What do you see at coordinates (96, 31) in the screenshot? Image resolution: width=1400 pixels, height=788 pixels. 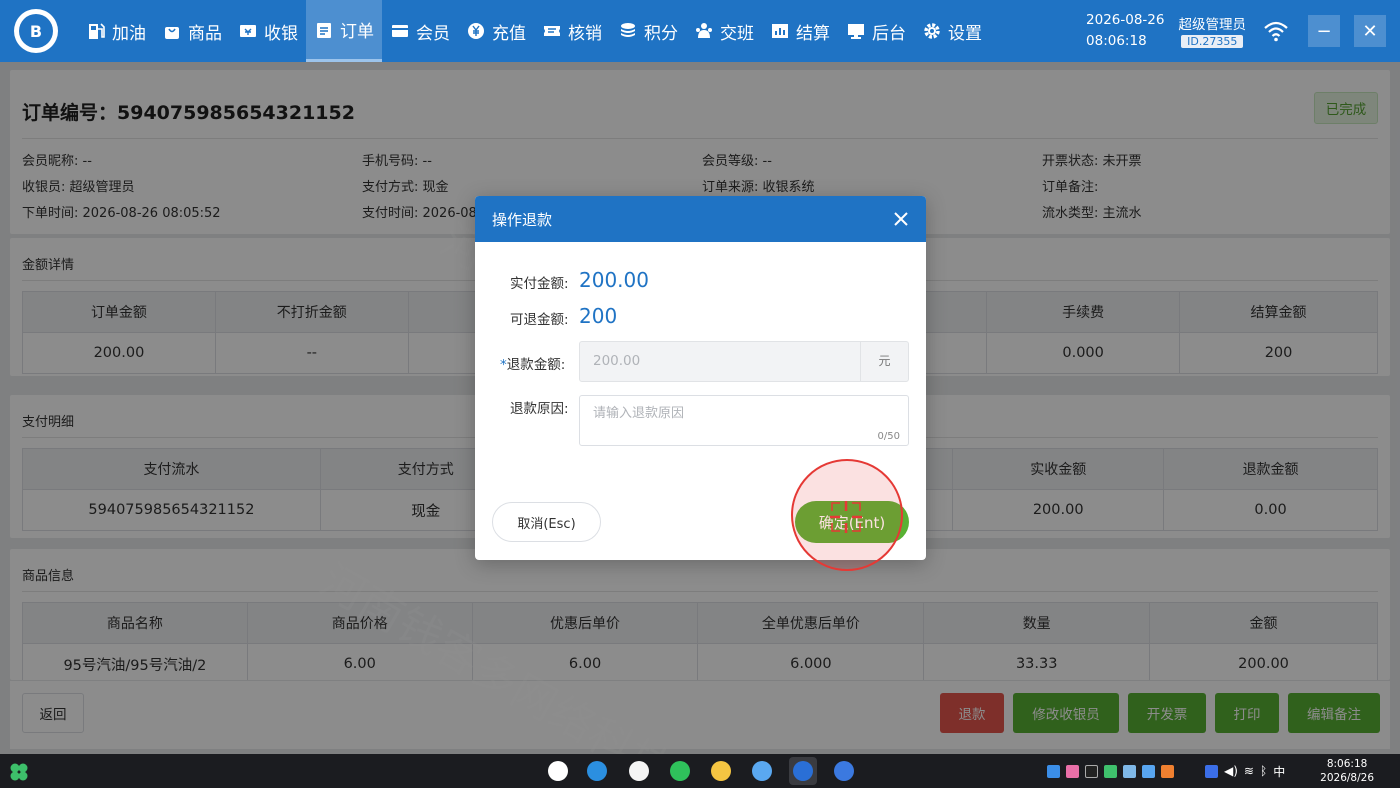 I see `fuel-pump-icon` at bounding box center [96, 31].